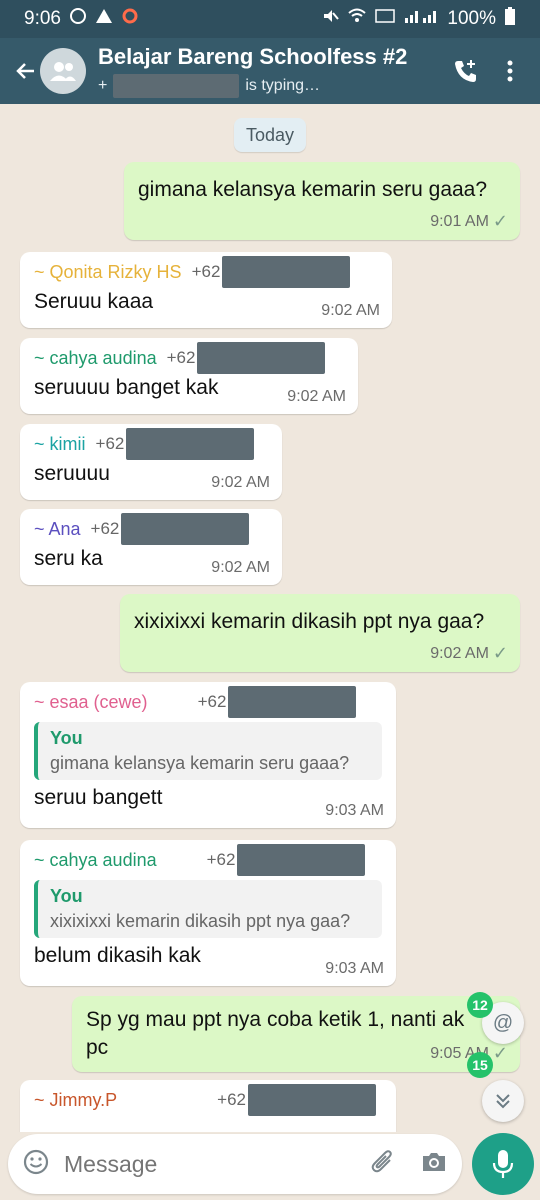 This screenshot has width=540, height=1200. I want to click on unread-count-badge: 15, so click(480, 1065).